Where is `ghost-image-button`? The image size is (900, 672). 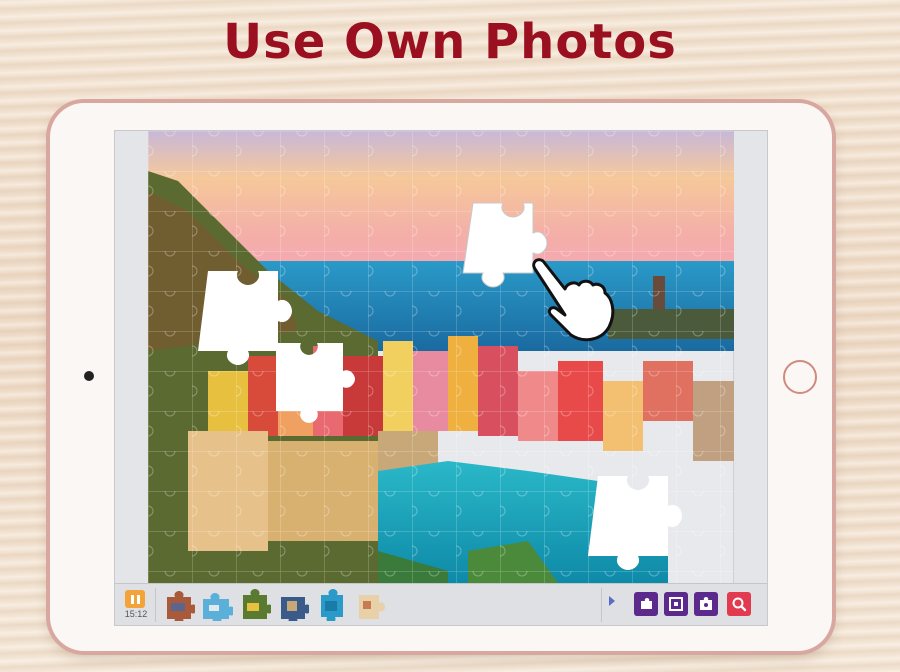
ghost-image-button is located at coordinates (706, 604).